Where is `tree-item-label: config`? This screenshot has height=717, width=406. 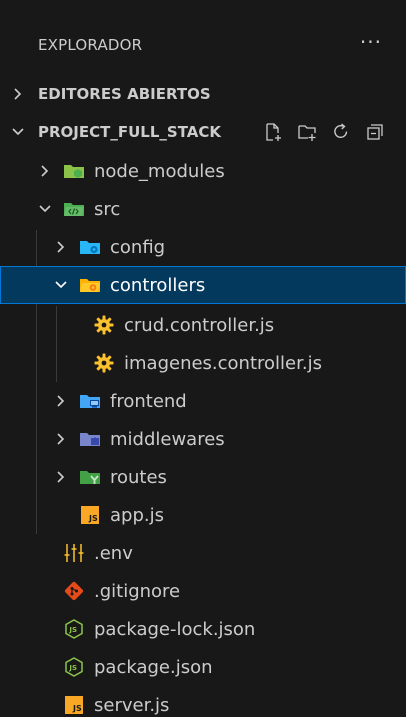 tree-item-label: config is located at coordinates (138, 247).